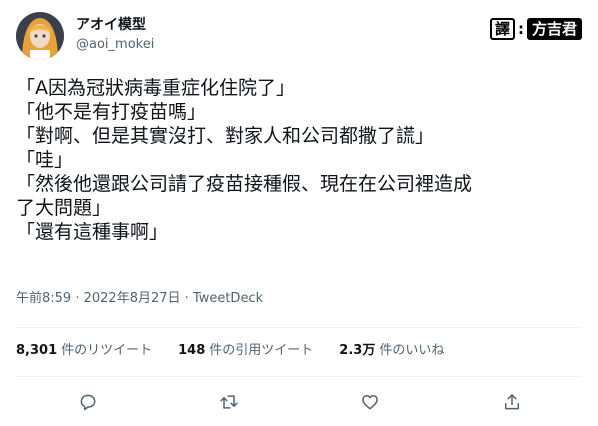 This screenshot has height=426, width=598. Describe the element at coordinates (92, 232) in the screenshot. I see `tweet-line: 「還有這種事啊」` at that location.